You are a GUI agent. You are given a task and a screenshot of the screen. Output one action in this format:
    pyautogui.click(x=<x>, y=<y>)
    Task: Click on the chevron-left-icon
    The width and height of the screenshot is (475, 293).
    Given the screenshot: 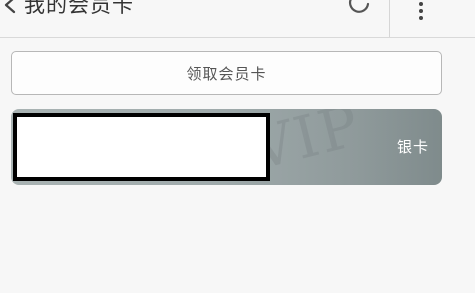 What is the action you would take?
    pyautogui.click(x=10, y=11)
    